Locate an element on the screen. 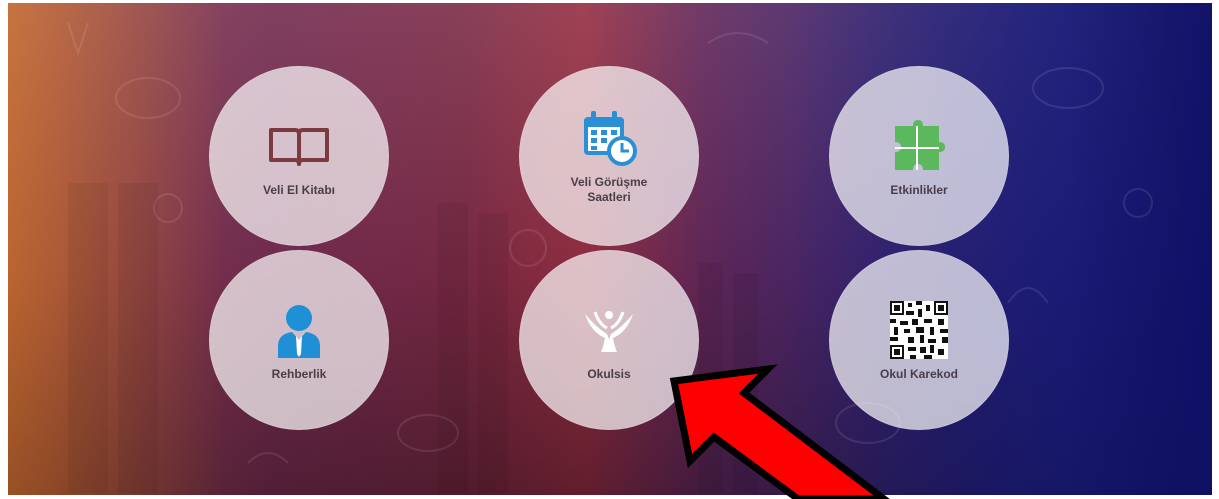  tile-label: Okulsis is located at coordinates (609, 373).